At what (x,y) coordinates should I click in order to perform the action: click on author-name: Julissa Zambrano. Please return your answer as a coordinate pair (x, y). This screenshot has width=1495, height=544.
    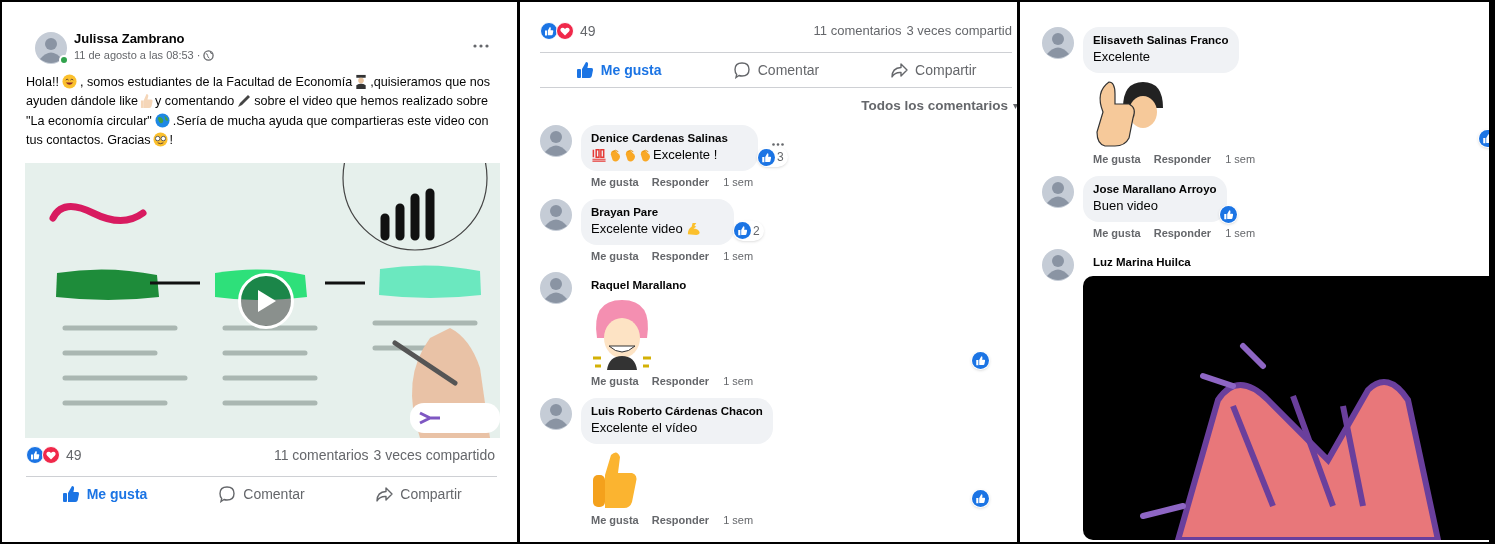
    Looking at the image, I should click on (144, 38).